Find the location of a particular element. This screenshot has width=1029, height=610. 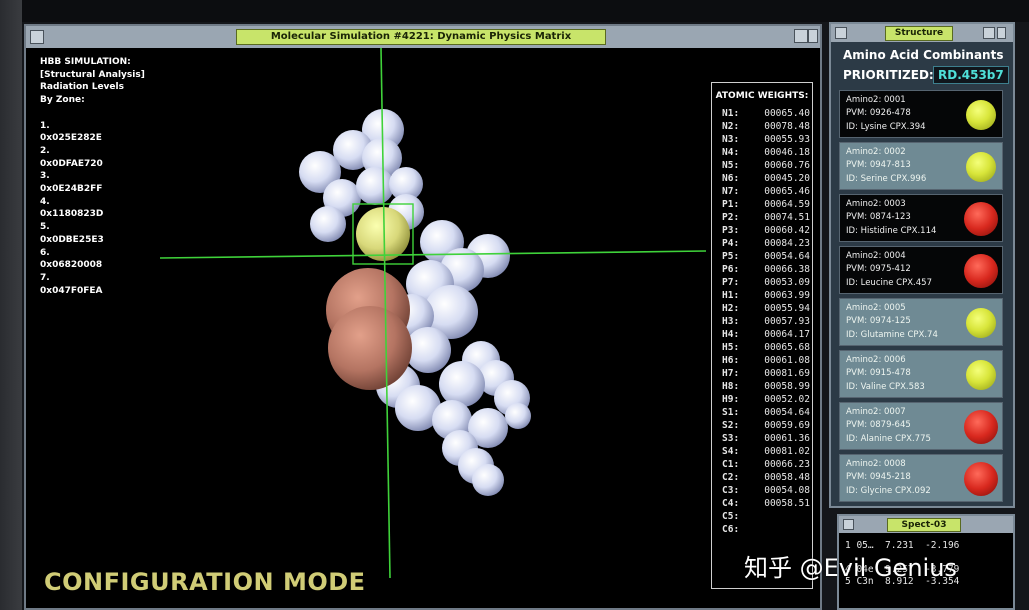

atomic-weight-row: S2: 00059.69 is located at coordinates (762, 425).